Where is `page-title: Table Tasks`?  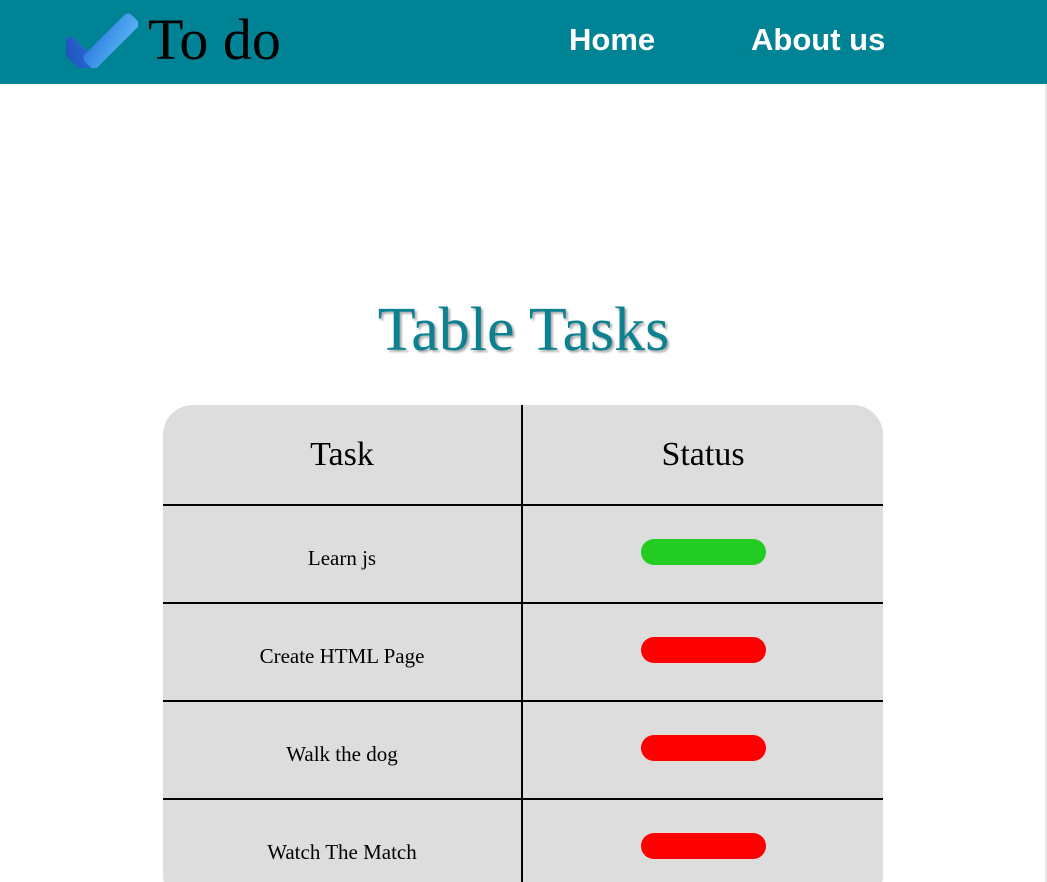
page-title: Table Tasks is located at coordinates (523, 330).